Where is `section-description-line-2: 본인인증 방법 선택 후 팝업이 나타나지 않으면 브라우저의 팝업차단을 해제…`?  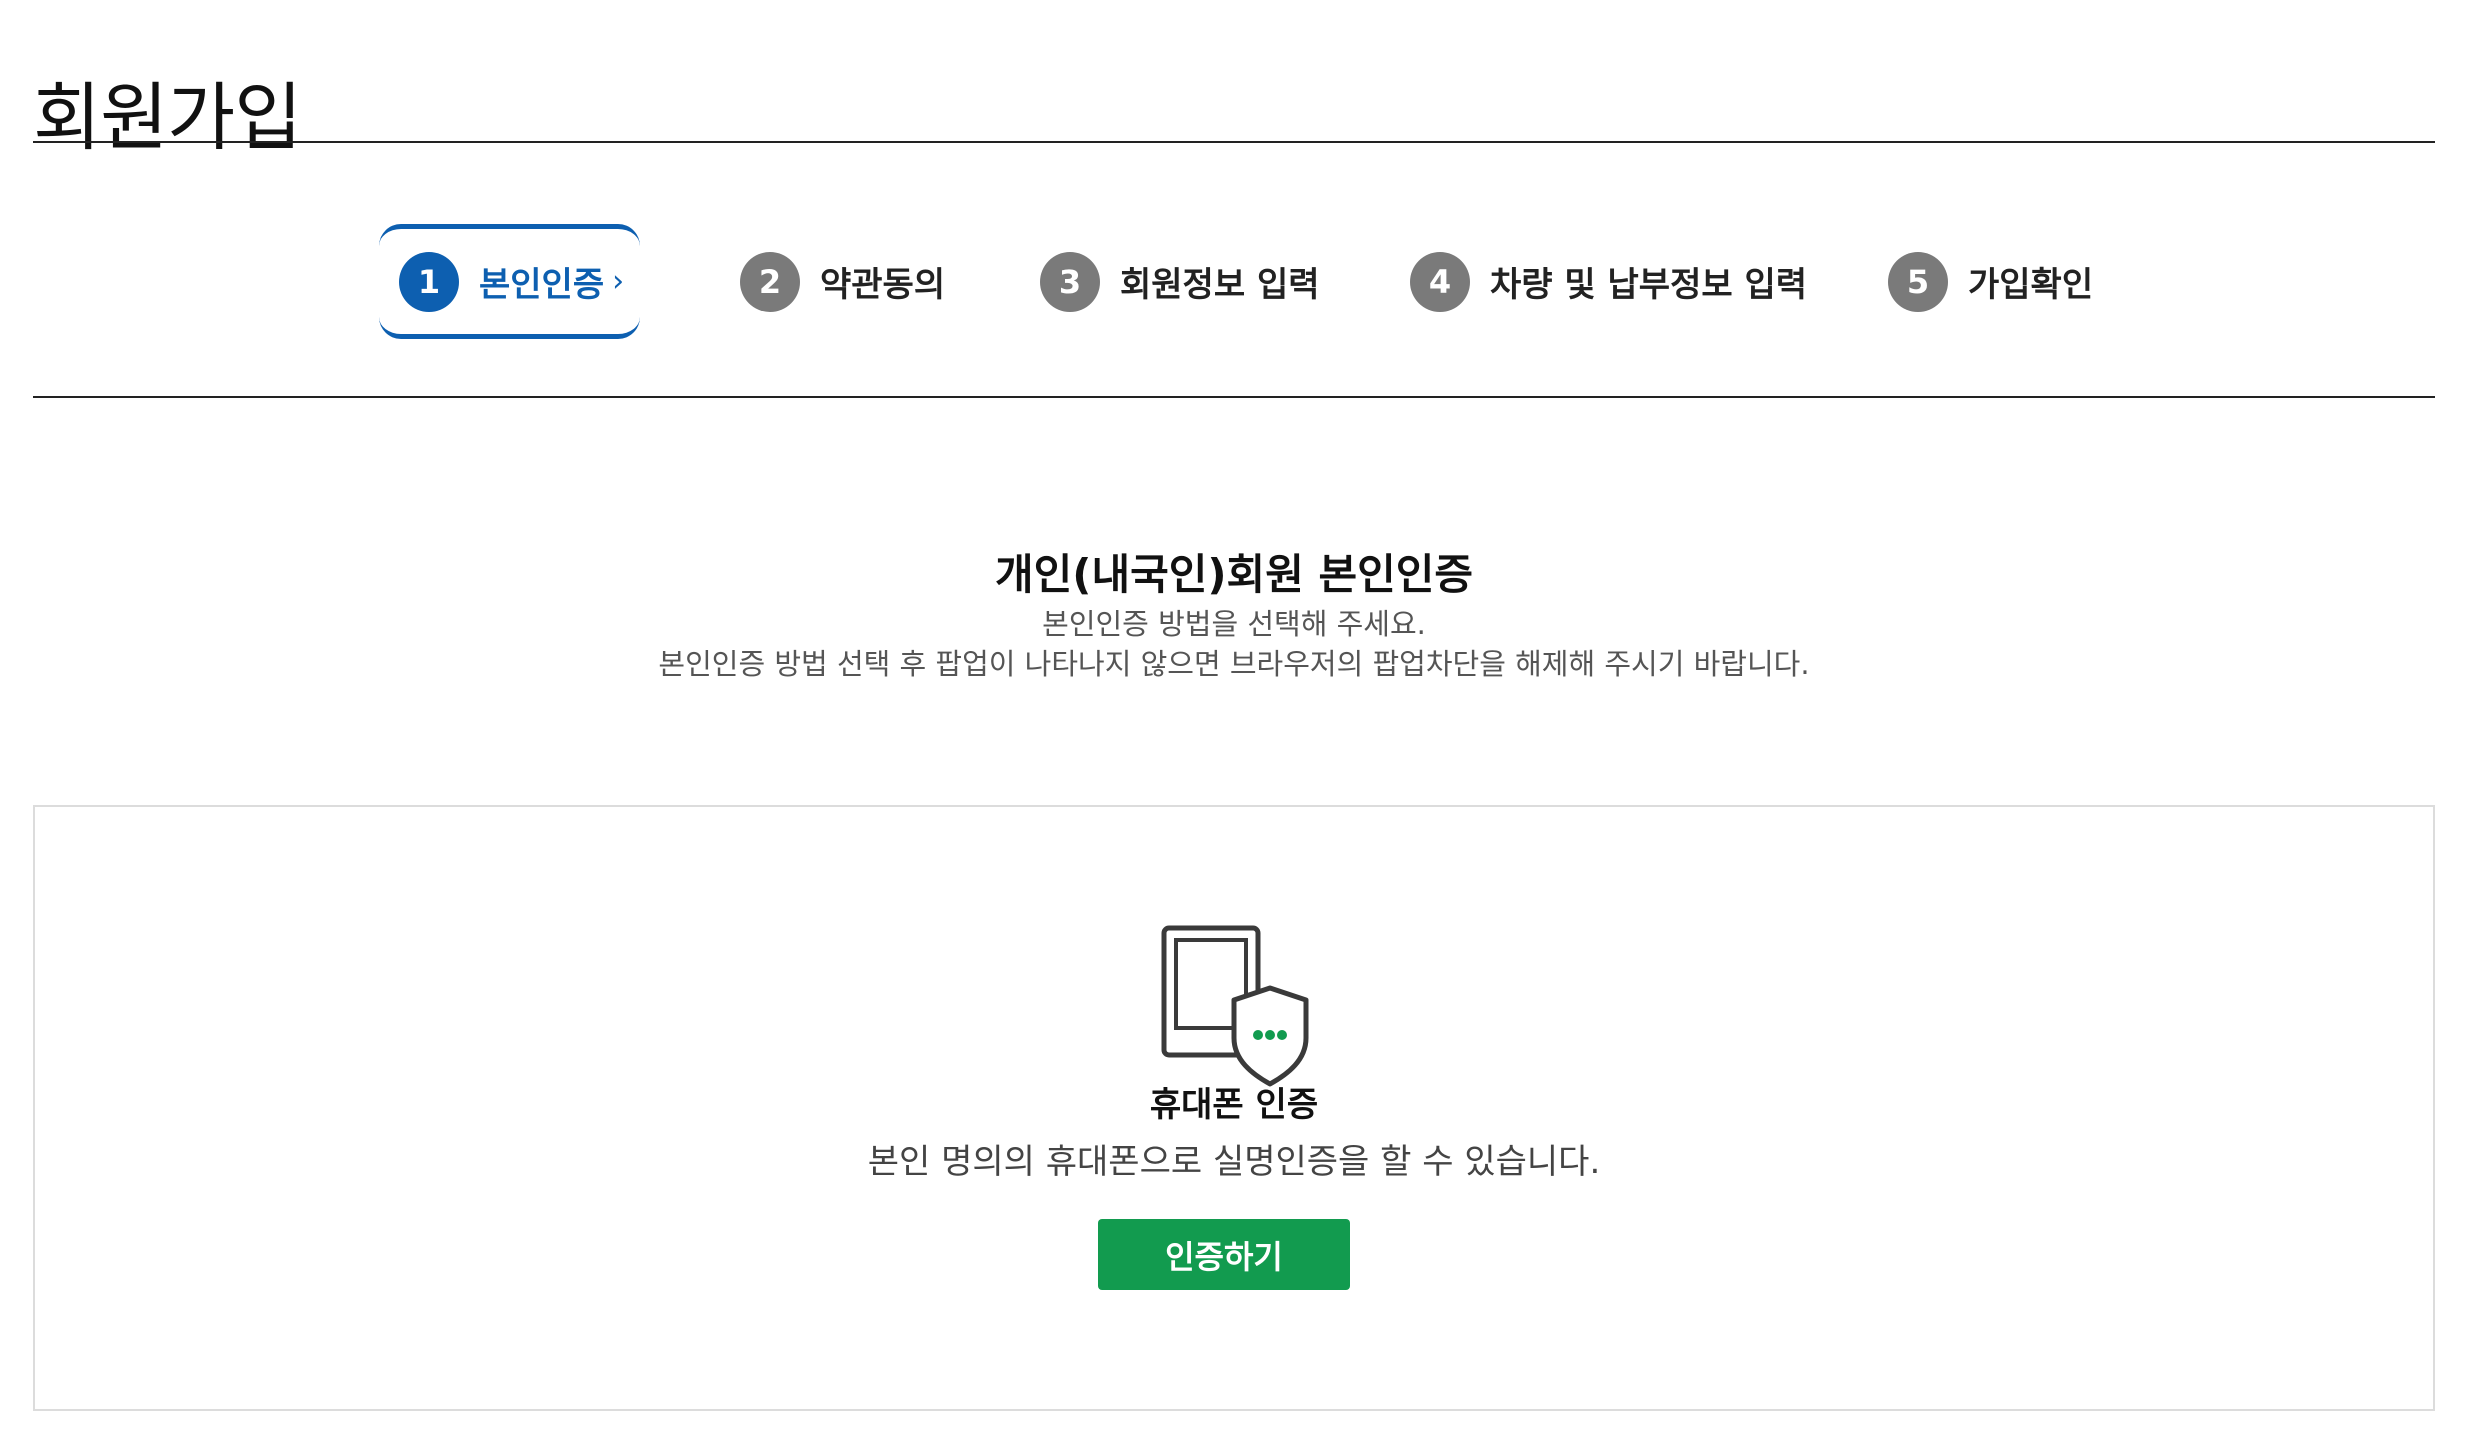
section-description-line-2: 본인인증 방법 선택 후 팝업이 나타나지 않으면 브라우저의 팝업차단을 해제… is located at coordinates (1234, 664).